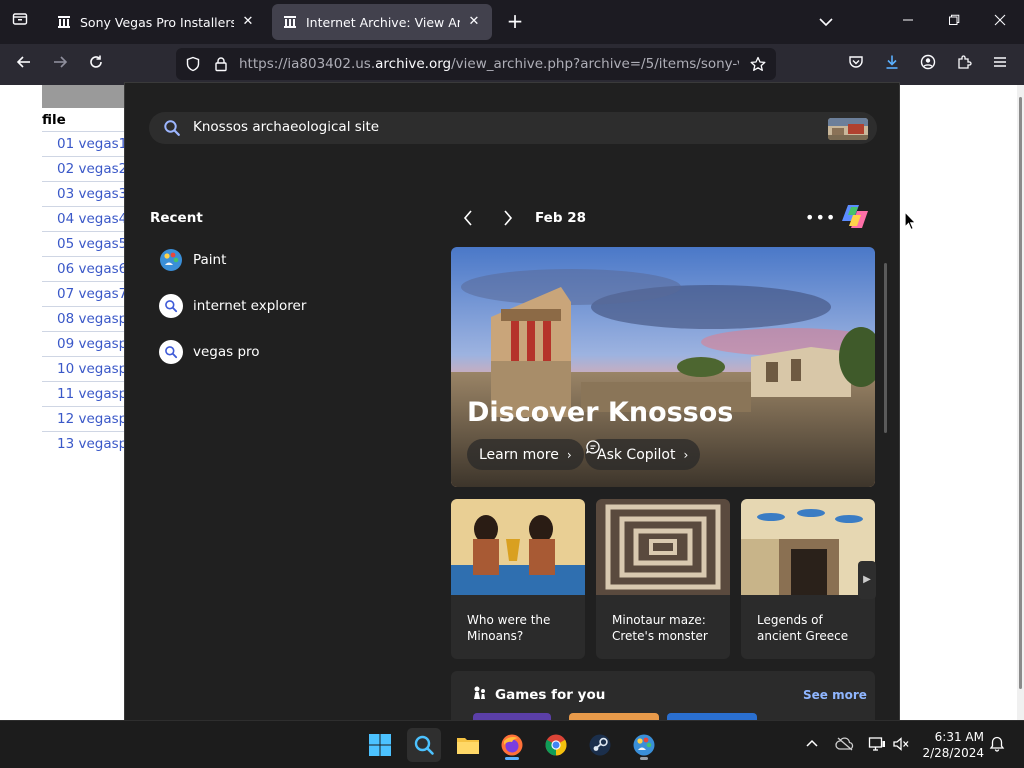  What do you see at coordinates (87, 168) in the screenshot?
I see `file-link: 02 vegas2` at bounding box center [87, 168].